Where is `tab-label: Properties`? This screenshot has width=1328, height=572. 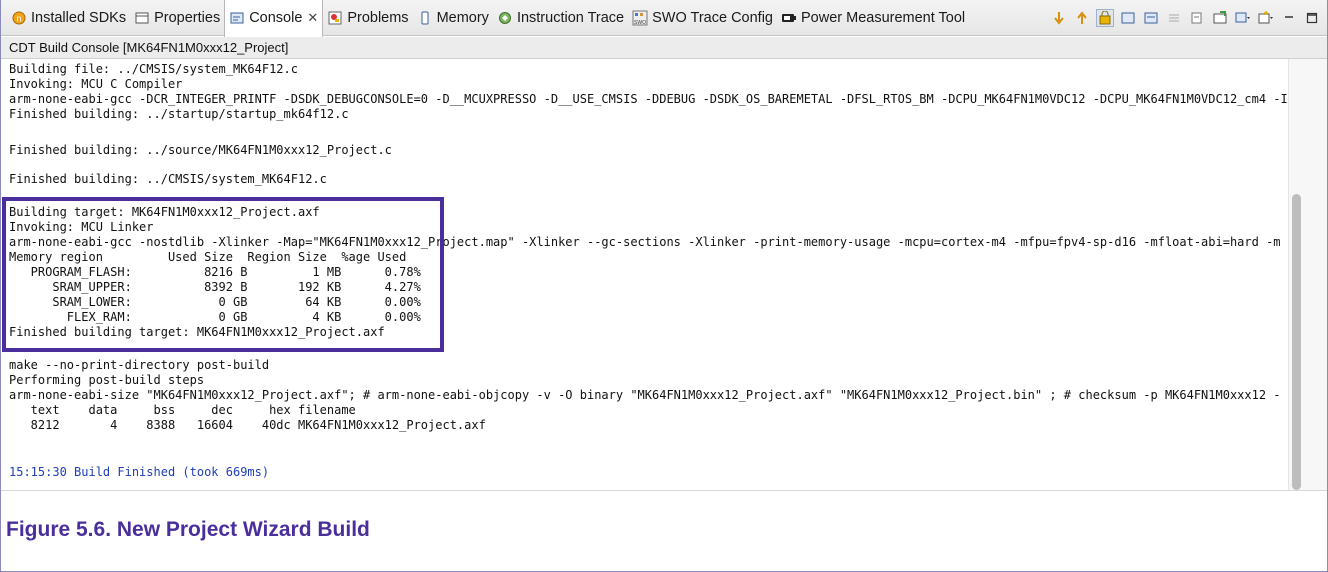
tab-label: Properties is located at coordinates (187, 17).